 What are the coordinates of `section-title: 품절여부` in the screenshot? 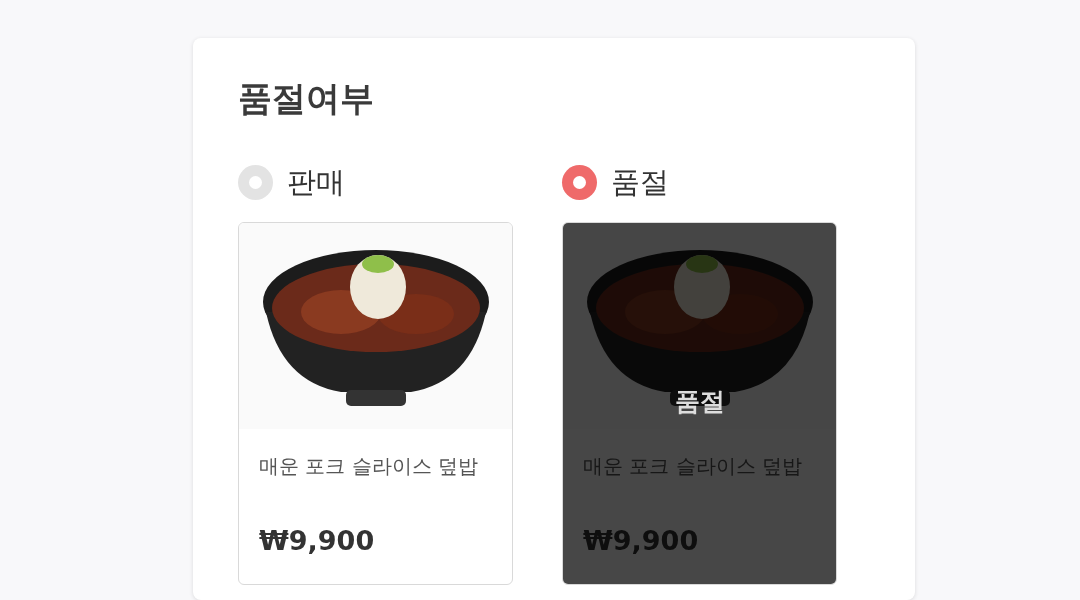 It's located at (306, 98).